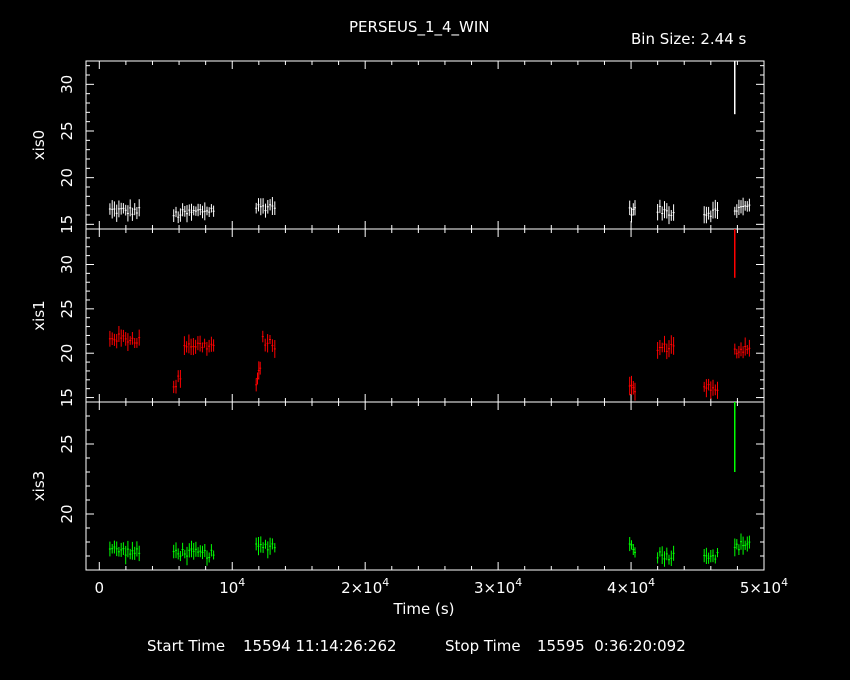  What do you see at coordinates (611, 646) in the screenshot?
I see `stop-time-value: 15595 0:36:20:092` at bounding box center [611, 646].